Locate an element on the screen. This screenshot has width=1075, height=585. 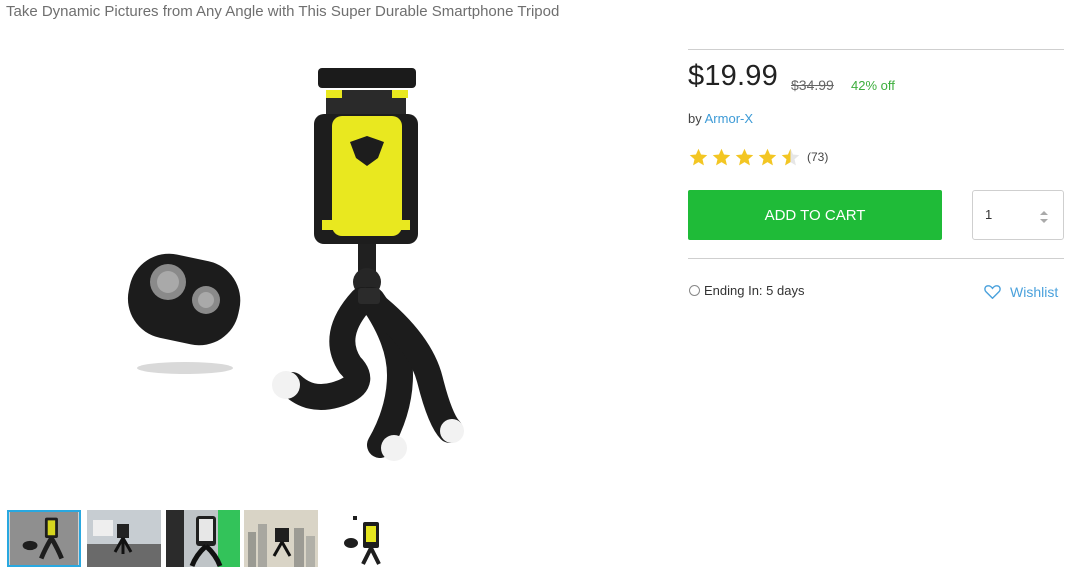
discount-badge: 42% off is located at coordinates (873, 85).